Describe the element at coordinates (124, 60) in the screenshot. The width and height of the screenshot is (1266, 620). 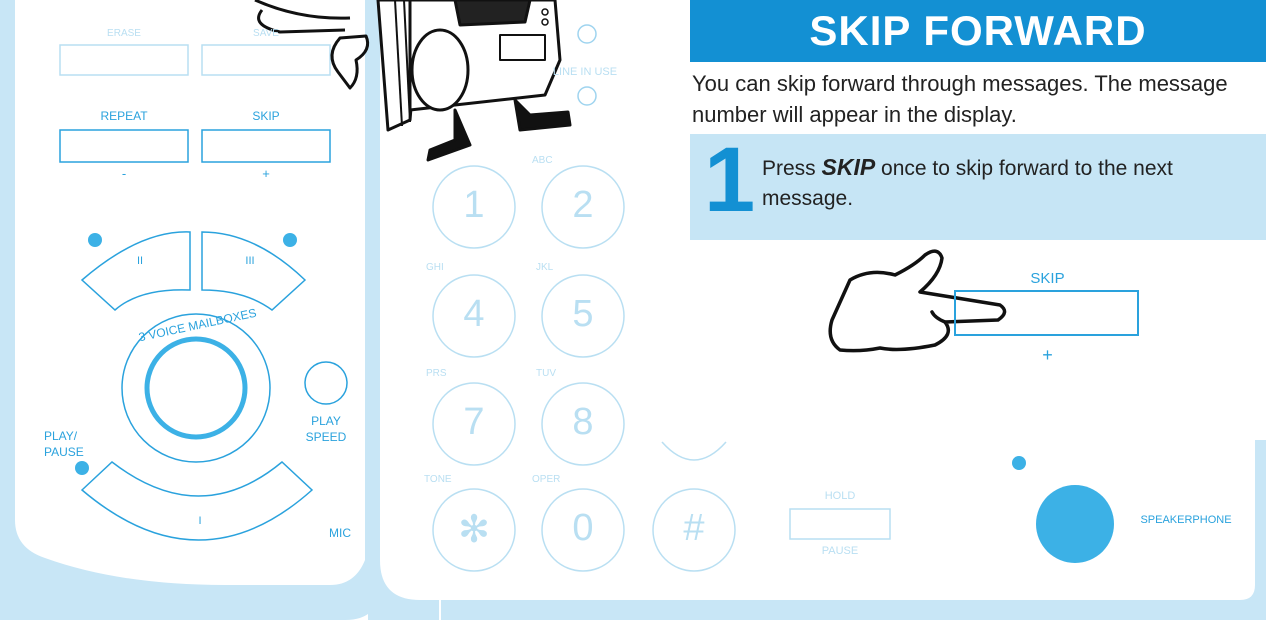
I see `erase-button-shape` at that location.